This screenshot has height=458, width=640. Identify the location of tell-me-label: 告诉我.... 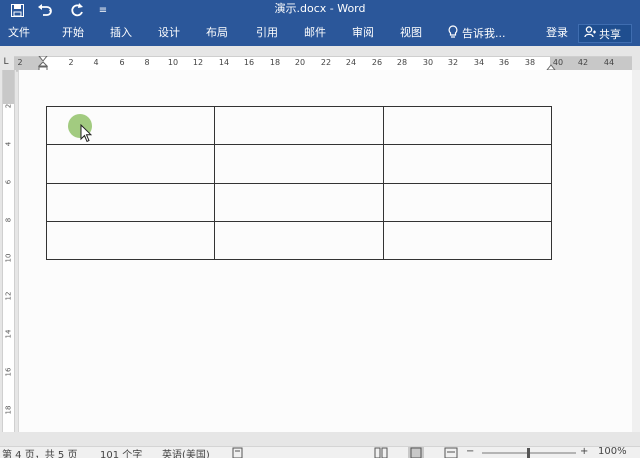
(484, 33).